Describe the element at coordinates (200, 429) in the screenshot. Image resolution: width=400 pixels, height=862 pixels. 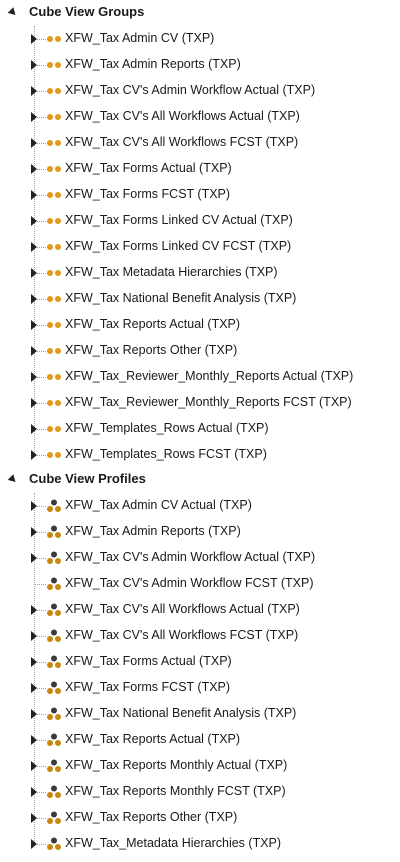
I see `tree-item: XFW_Templates_Rows Actual (TXP)` at that location.